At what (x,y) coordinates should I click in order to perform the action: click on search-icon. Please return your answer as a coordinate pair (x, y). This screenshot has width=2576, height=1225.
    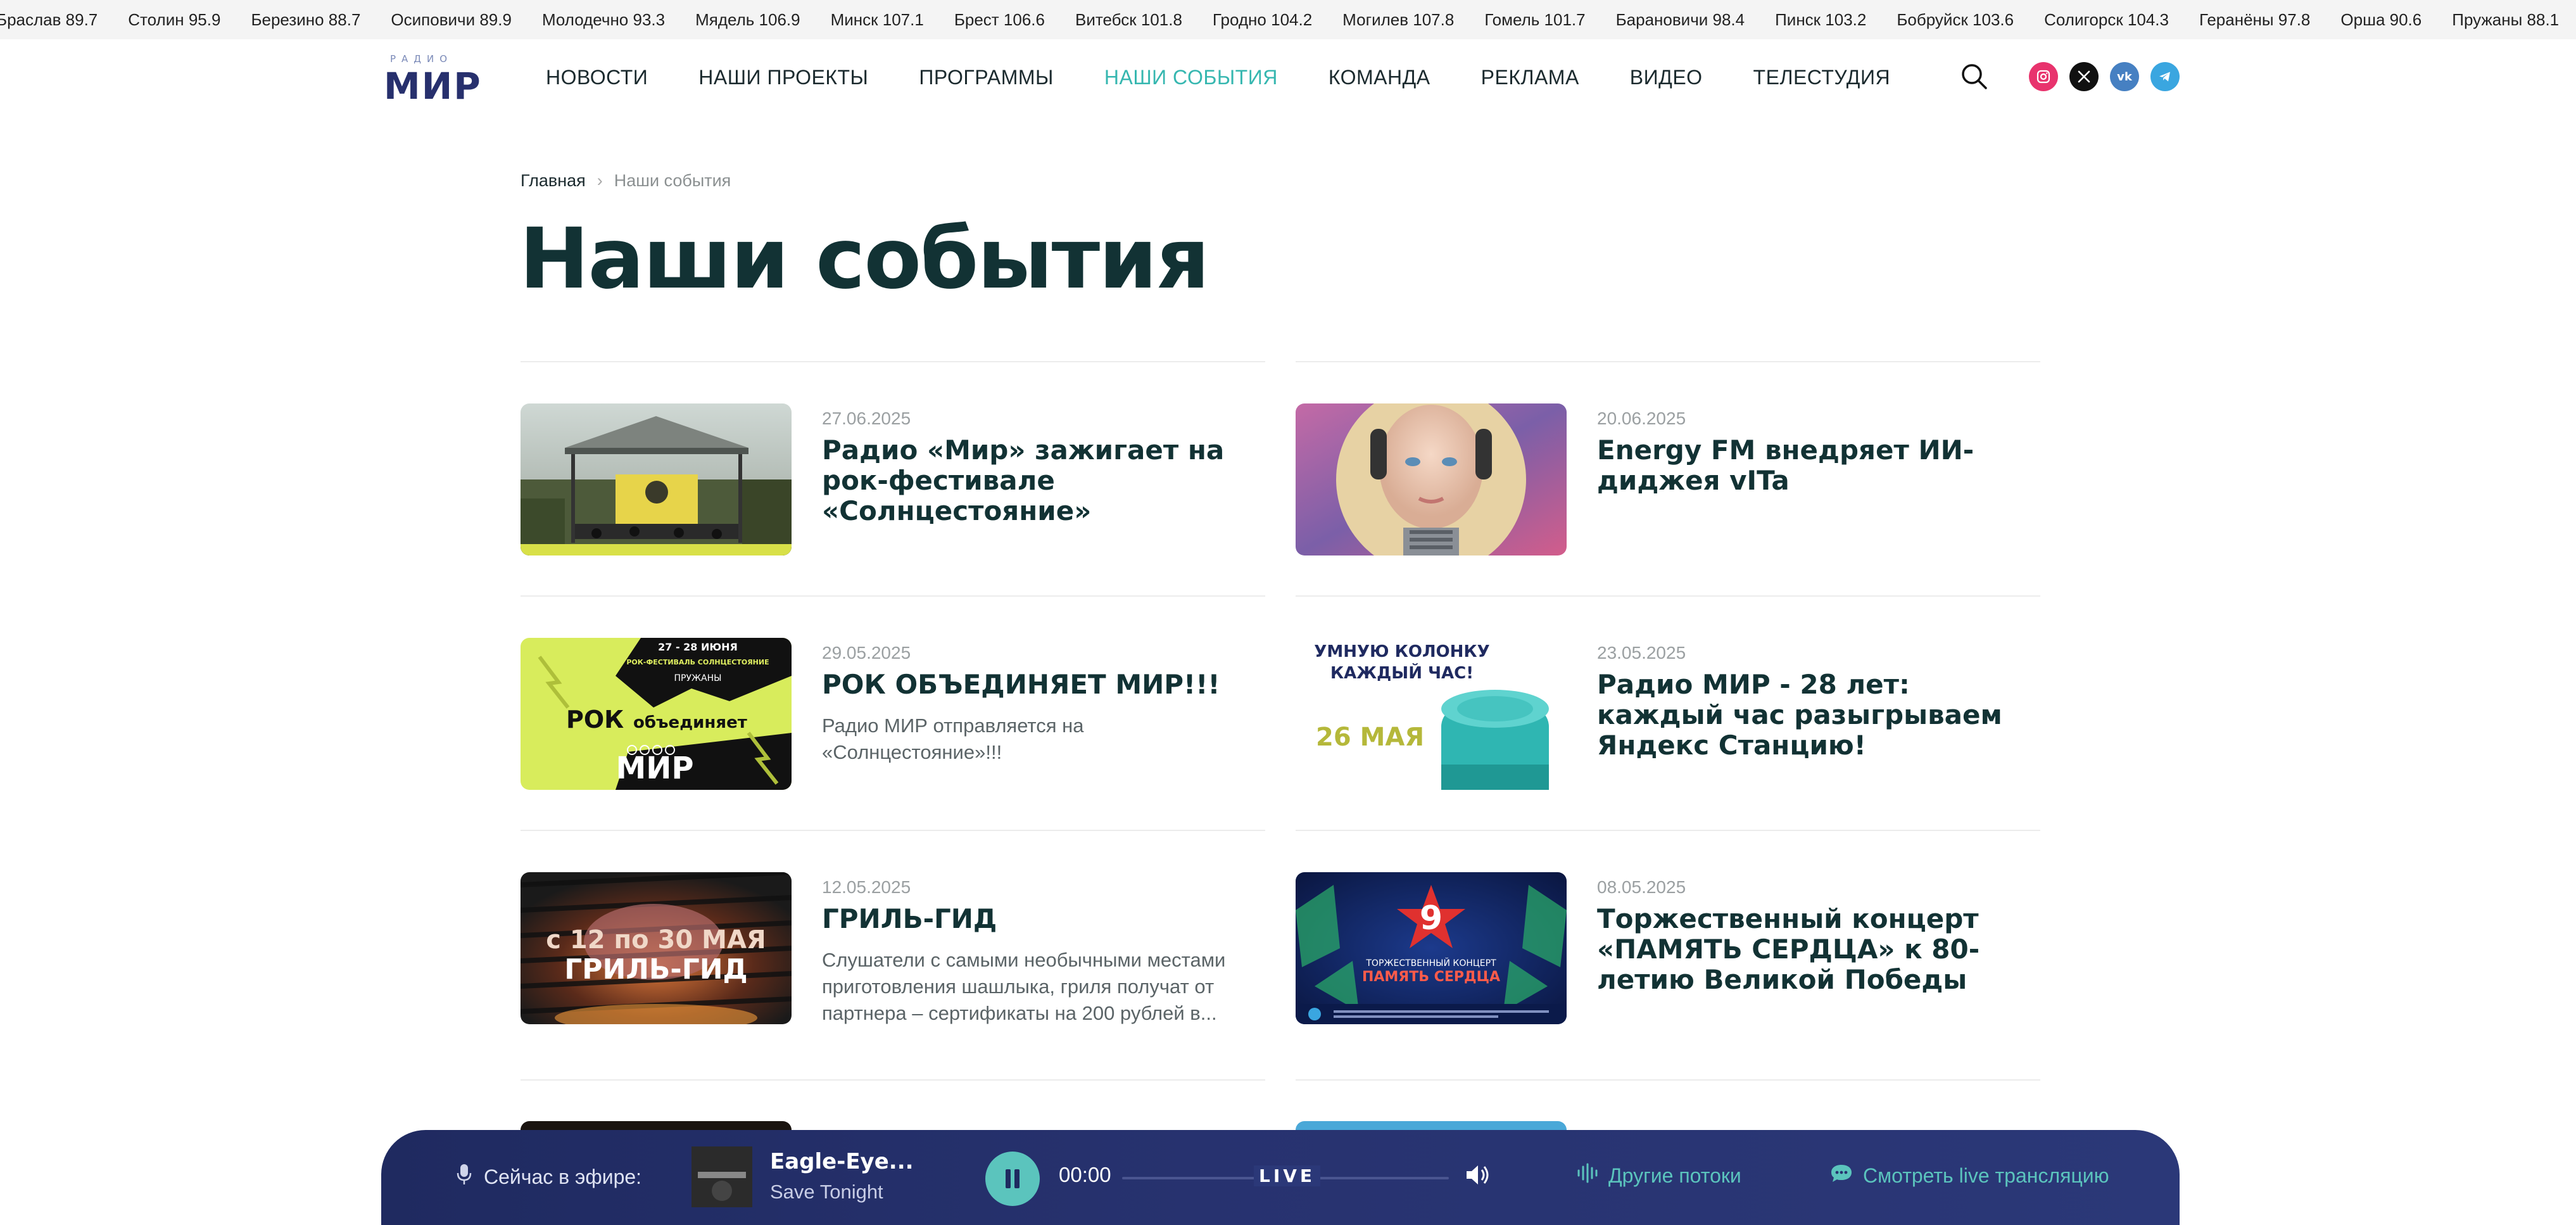
    Looking at the image, I should click on (1974, 76).